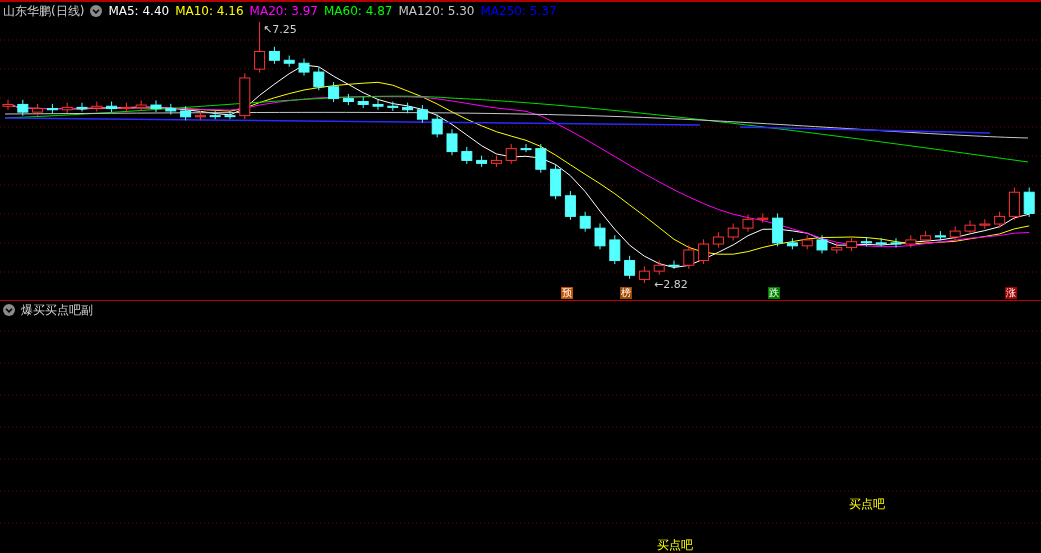  What do you see at coordinates (139, 11) in the screenshot?
I see `moving-average-value: MA5: 4.40` at bounding box center [139, 11].